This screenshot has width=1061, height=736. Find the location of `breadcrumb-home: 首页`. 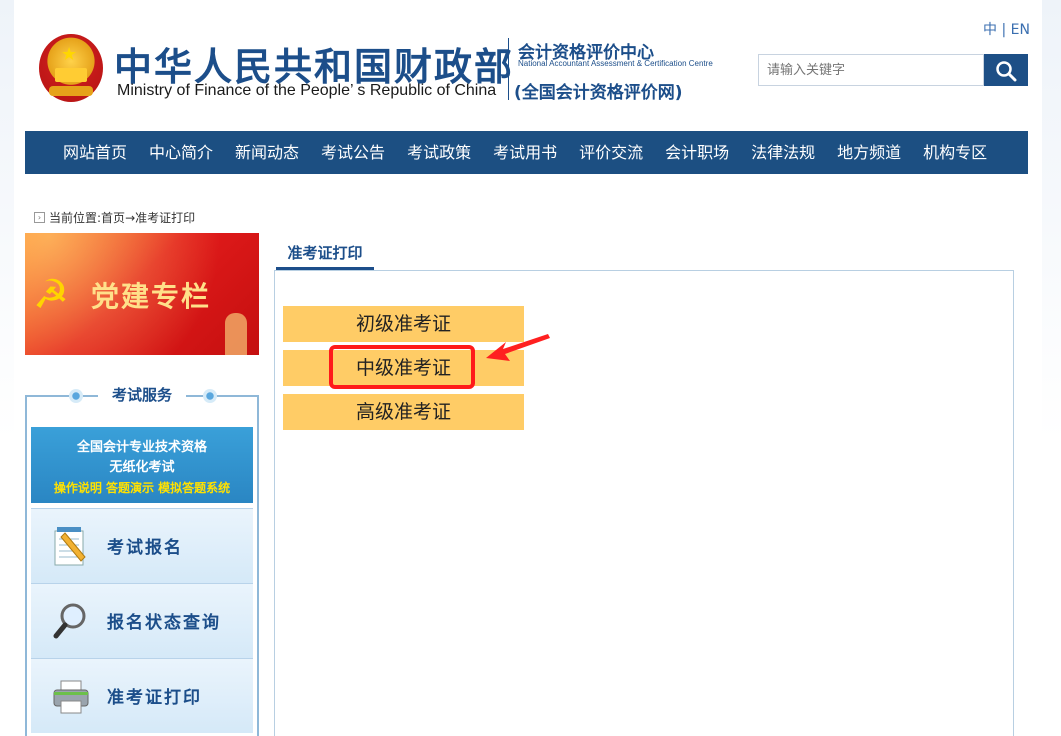

breadcrumb-home: 首页 is located at coordinates (113, 217).